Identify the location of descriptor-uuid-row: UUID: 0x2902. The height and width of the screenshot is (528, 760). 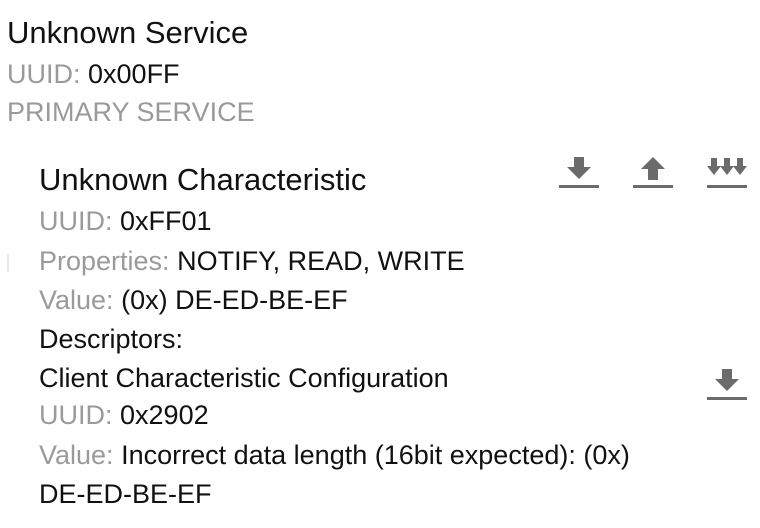
(124, 415).